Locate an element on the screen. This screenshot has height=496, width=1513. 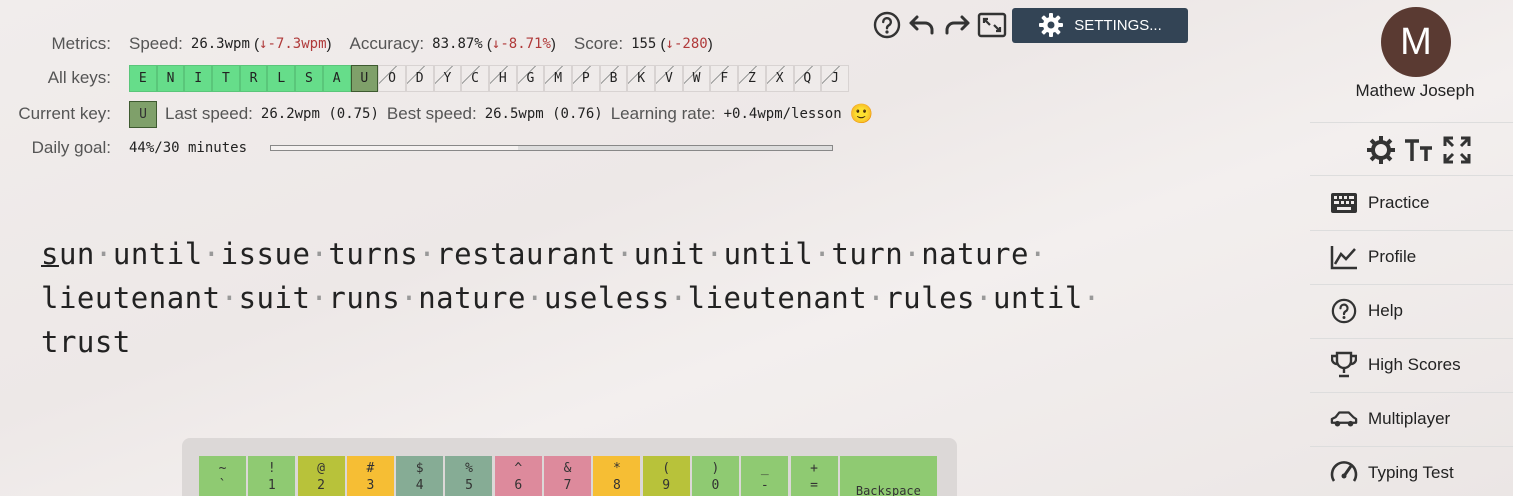
lesson-word: issue is located at coordinates (265, 254).